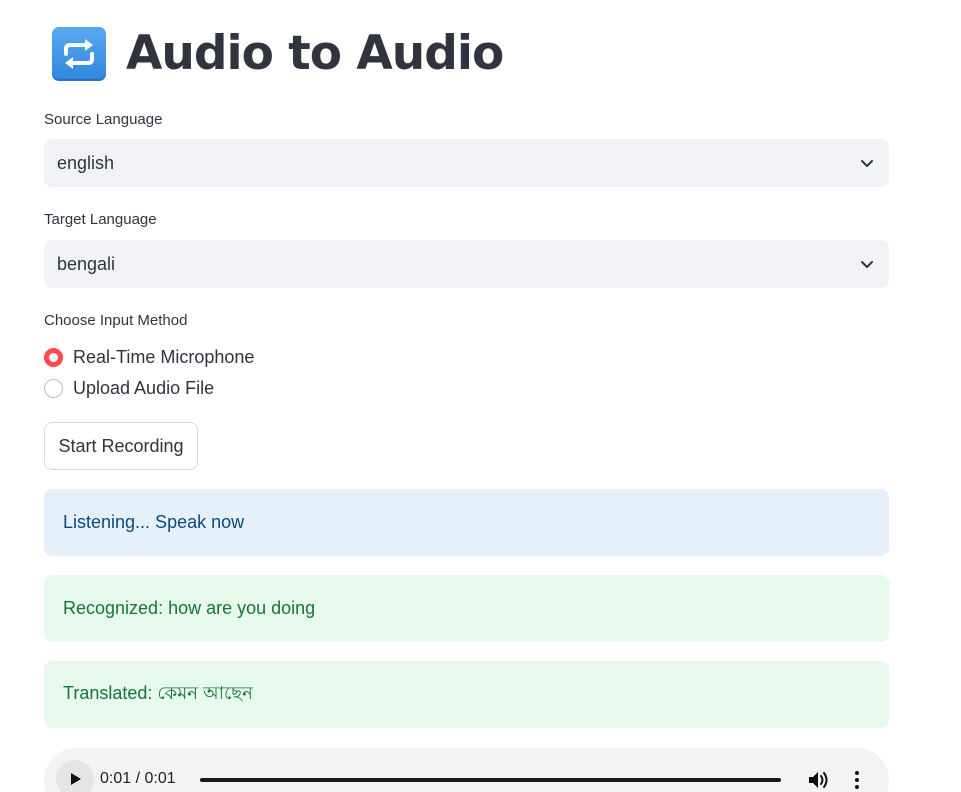 The image size is (961, 792). I want to click on current-time: 0:01, so click(116, 778).